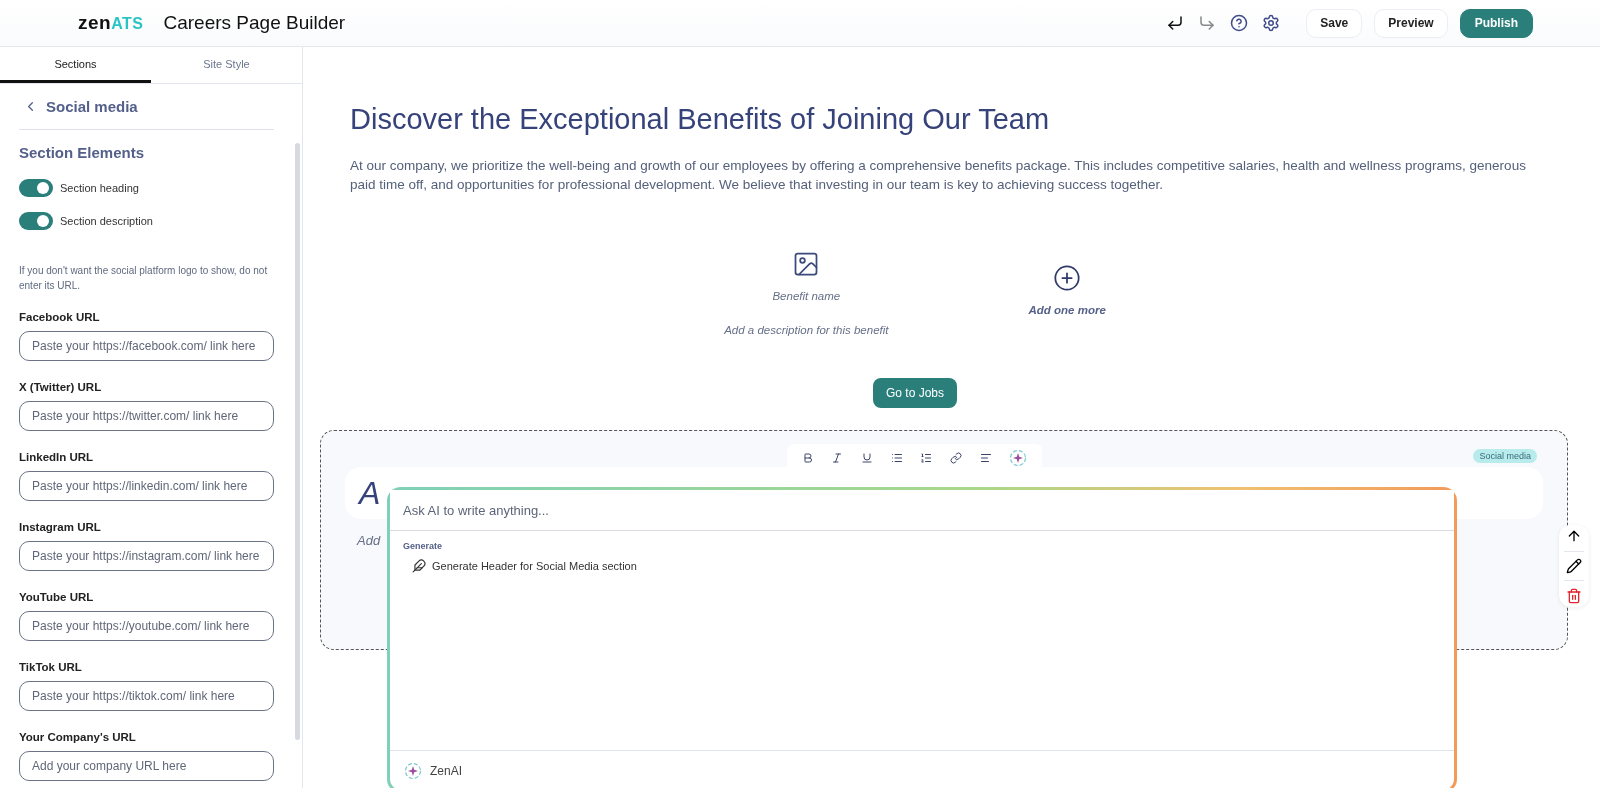 Image resolution: width=1600 pixels, height=788 pixels. I want to click on logo: zenATS, so click(111, 23).